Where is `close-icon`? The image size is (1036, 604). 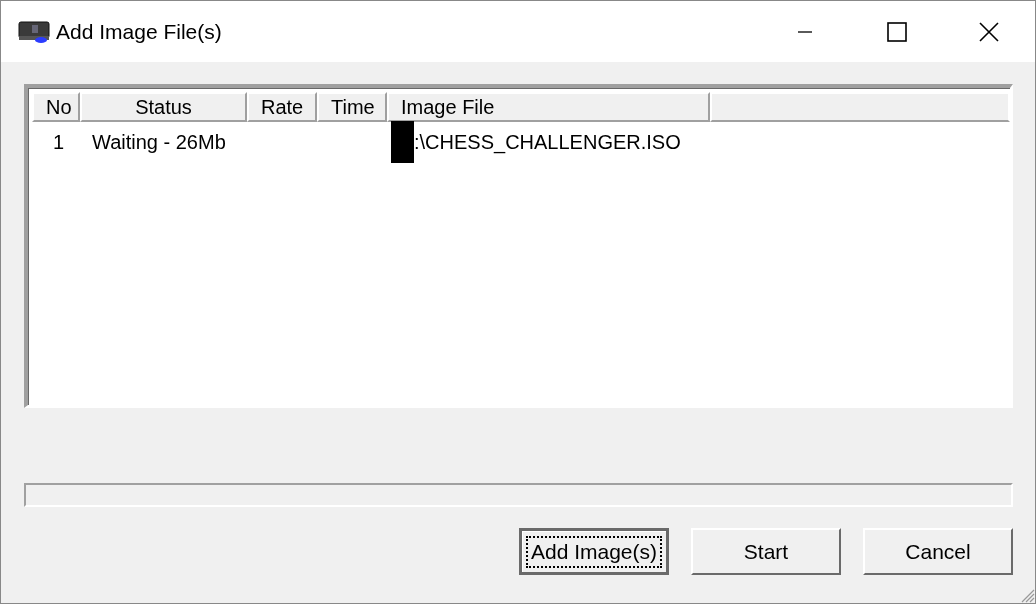 close-icon is located at coordinates (989, 31).